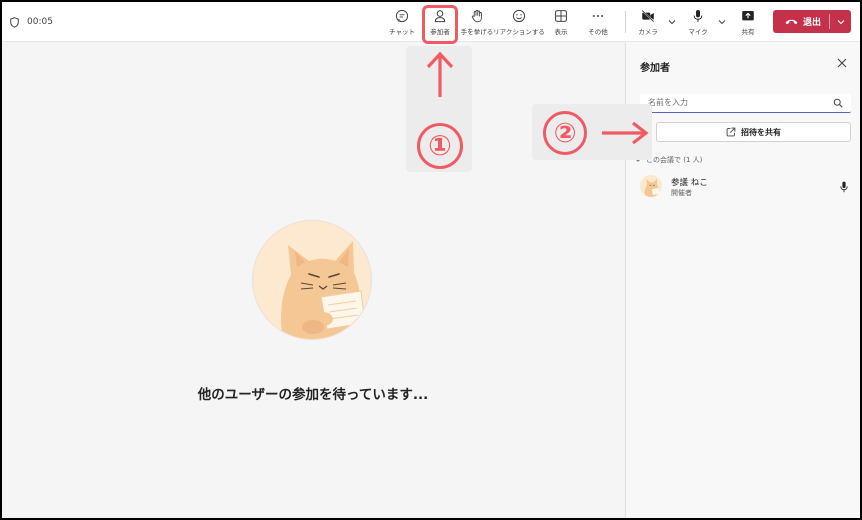  I want to click on meeting-timer: 00:05, so click(31, 22).